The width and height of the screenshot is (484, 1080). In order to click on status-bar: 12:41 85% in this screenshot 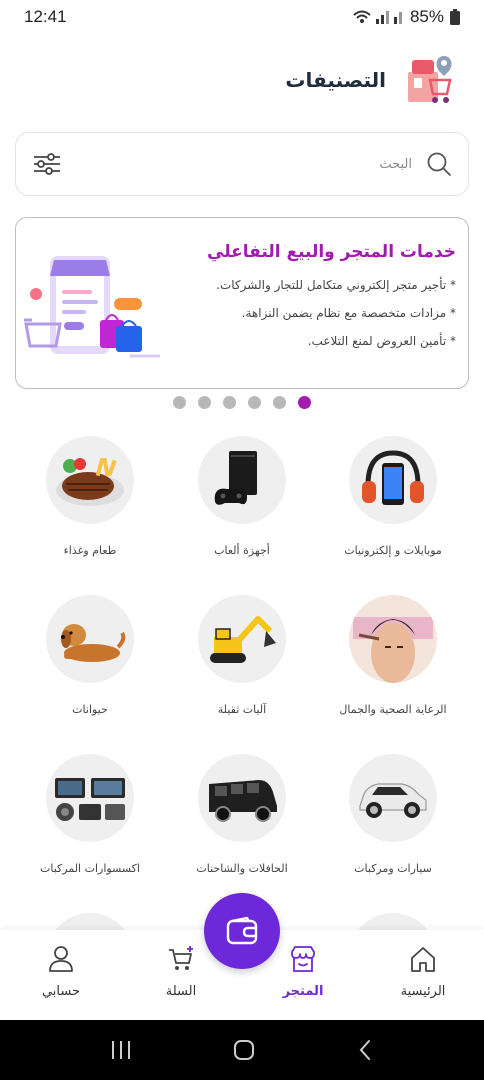, I will do `click(242, 17)`.